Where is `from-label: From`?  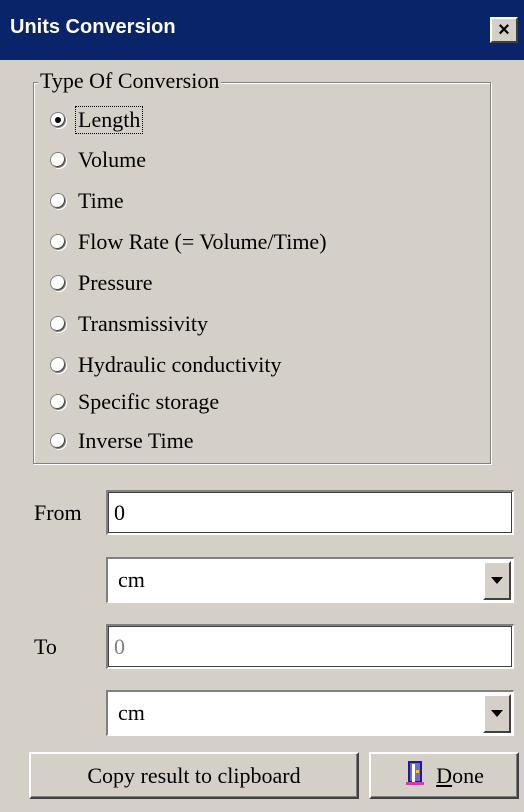 from-label: From is located at coordinates (58, 512).